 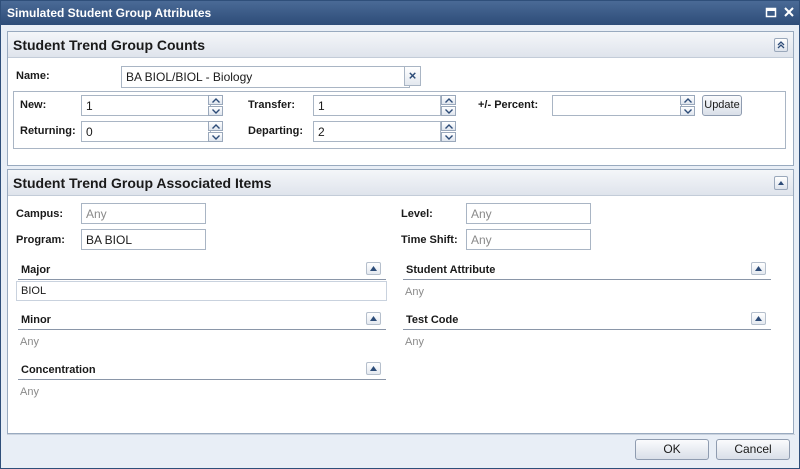 I want to click on percent-increment, so click(x=687, y=100).